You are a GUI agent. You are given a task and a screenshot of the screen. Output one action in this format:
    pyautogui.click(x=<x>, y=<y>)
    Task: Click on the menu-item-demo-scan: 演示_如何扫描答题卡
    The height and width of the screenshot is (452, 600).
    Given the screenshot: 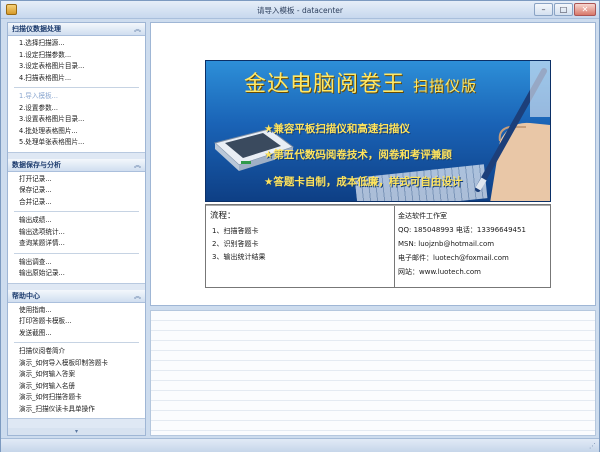 What is the action you would take?
    pyautogui.click(x=76, y=398)
    